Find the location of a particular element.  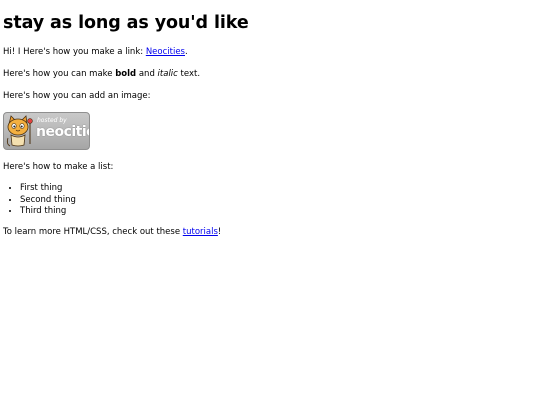

bold-text: bold is located at coordinates (126, 74).